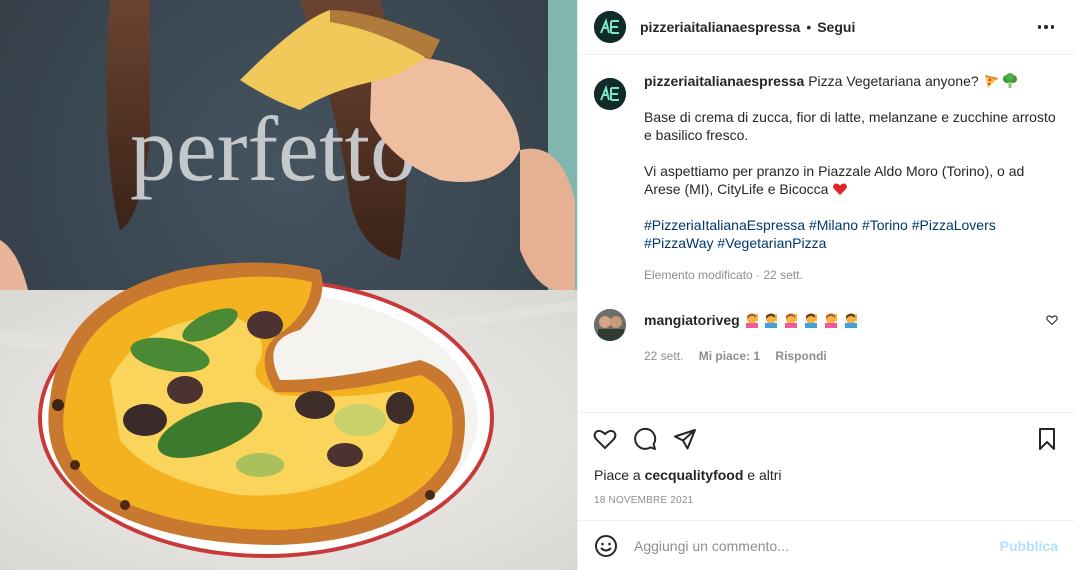 This screenshot has width=1074, height=570. What do you see at coordinates (694, 475) in the screenshot?
I see `likes-user: cecqualityfood` at bounding box center [694, 475].